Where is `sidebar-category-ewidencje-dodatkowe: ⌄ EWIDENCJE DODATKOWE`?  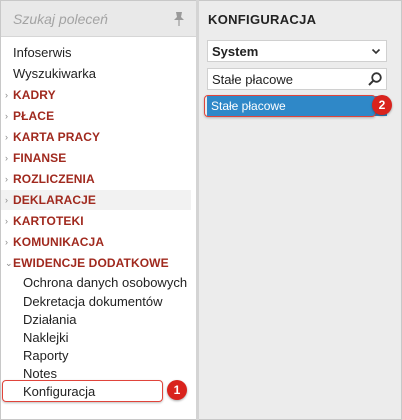 sidebar-category-ewidencje-dodatkowe: ⌄ EWIDENCJE DODATKOWE is located at coordinates (96, 263).